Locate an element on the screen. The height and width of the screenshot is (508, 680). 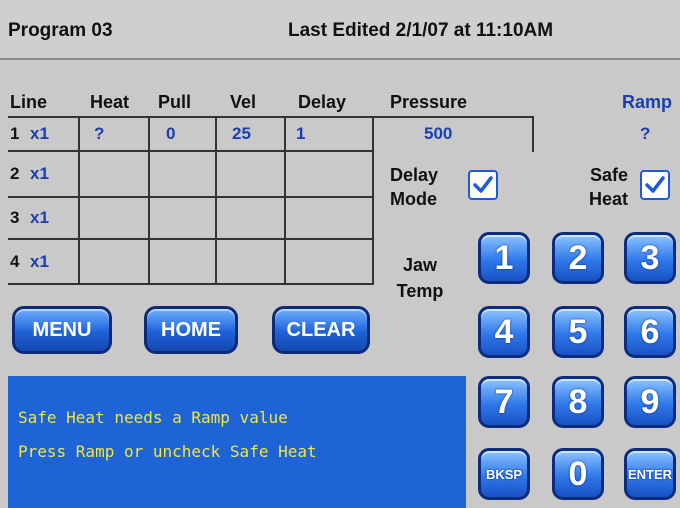
col-header-pull: Pull is located at coordinates (175, 102).